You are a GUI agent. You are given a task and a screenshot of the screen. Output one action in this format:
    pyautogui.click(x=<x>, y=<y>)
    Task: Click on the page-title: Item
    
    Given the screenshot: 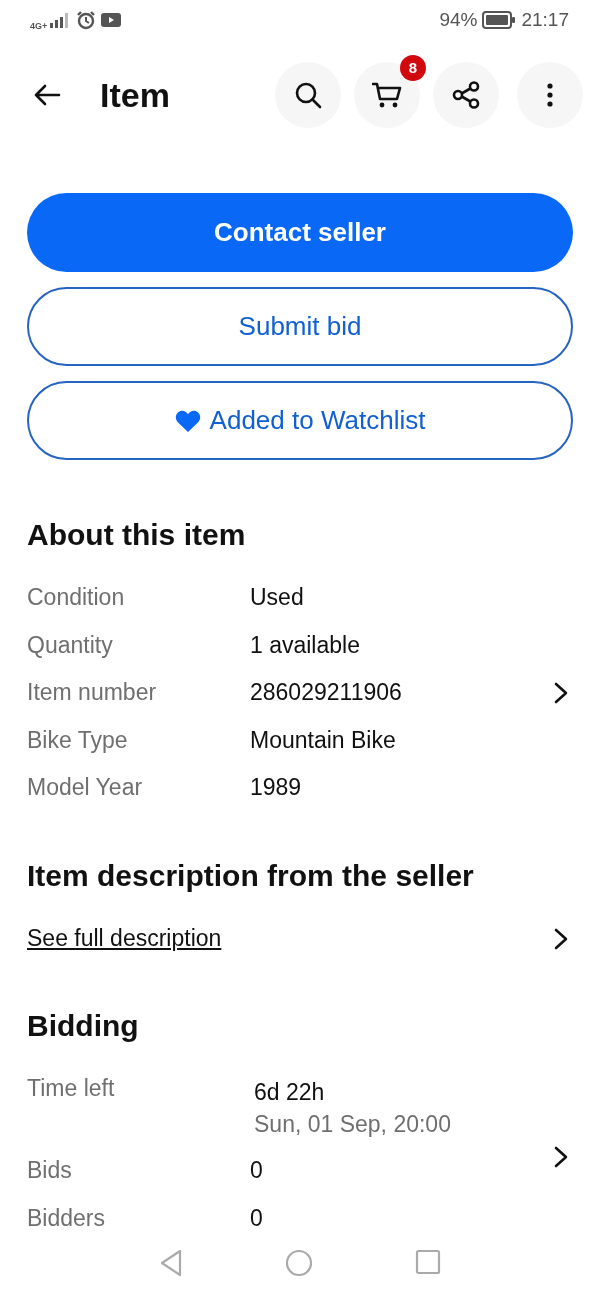 What is the action you would take?
    pyautogui.click(x=135, y=95)
    